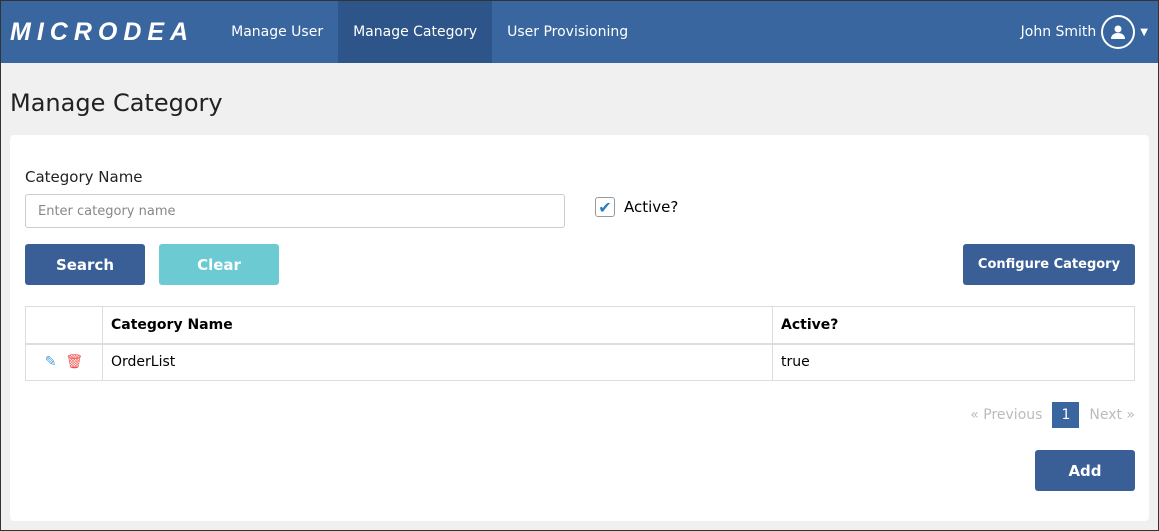 This screenshot has height=531, width=1159. I want to click on table-row: ✎ 🗑 OrderList true, so click(580, 362).